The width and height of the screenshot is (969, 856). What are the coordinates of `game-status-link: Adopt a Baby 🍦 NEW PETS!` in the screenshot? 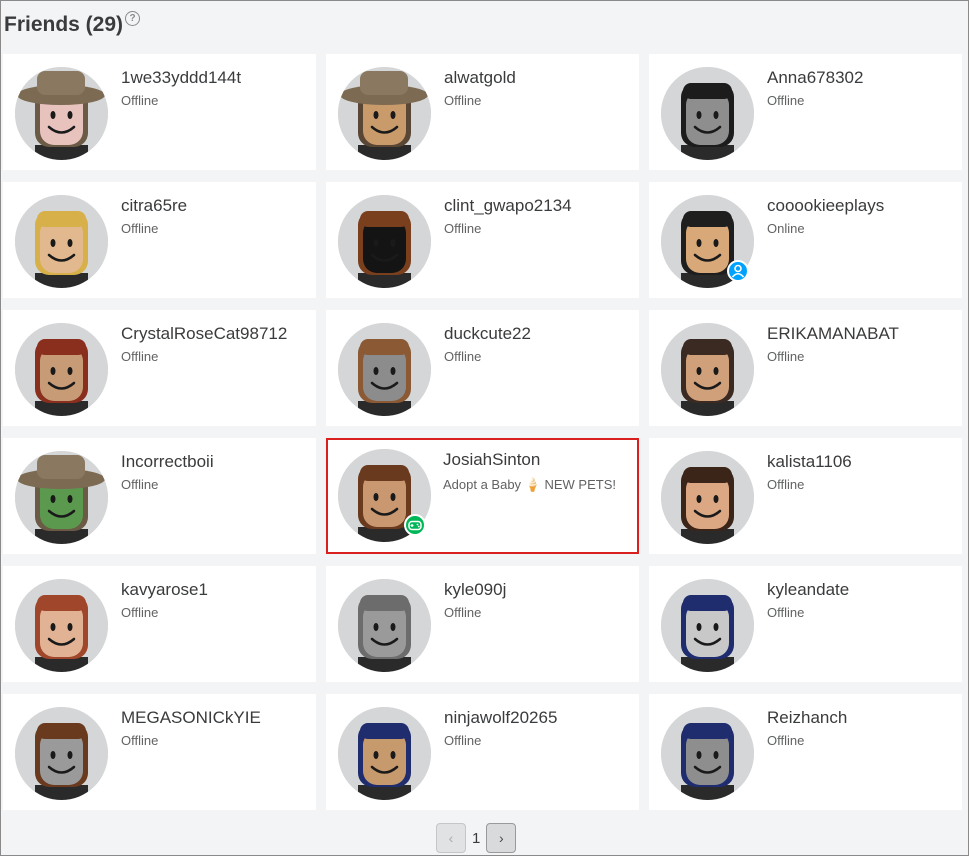 It's located at (529, 485).